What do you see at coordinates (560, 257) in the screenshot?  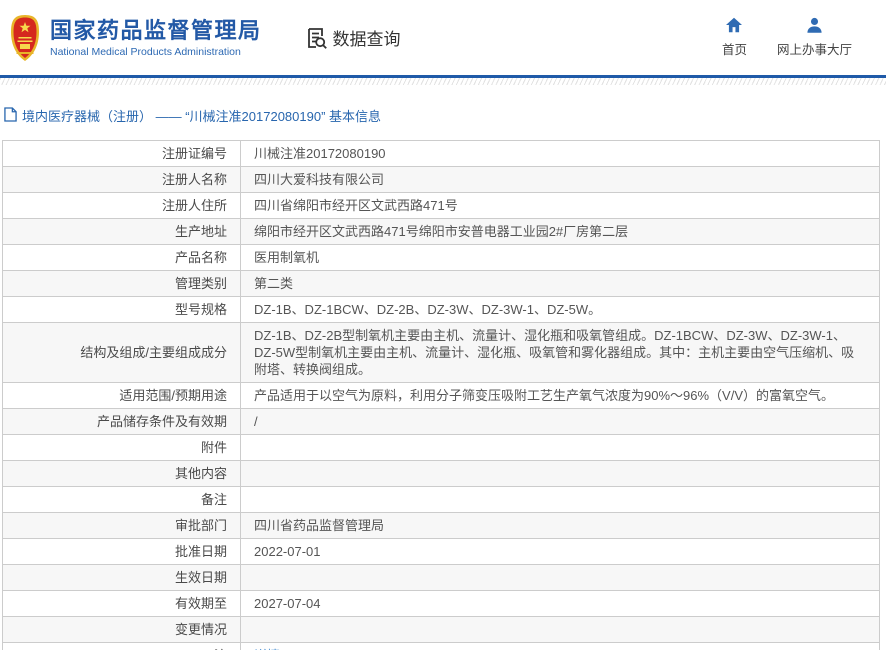 I see `row-value: 医用制氧机` at bounding box center [560, 257].